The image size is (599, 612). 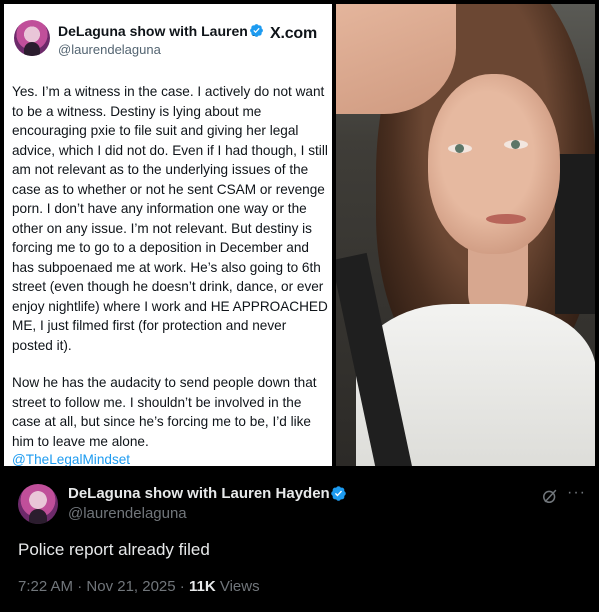 I want to click on photo-face, so click(x=494, y=164).